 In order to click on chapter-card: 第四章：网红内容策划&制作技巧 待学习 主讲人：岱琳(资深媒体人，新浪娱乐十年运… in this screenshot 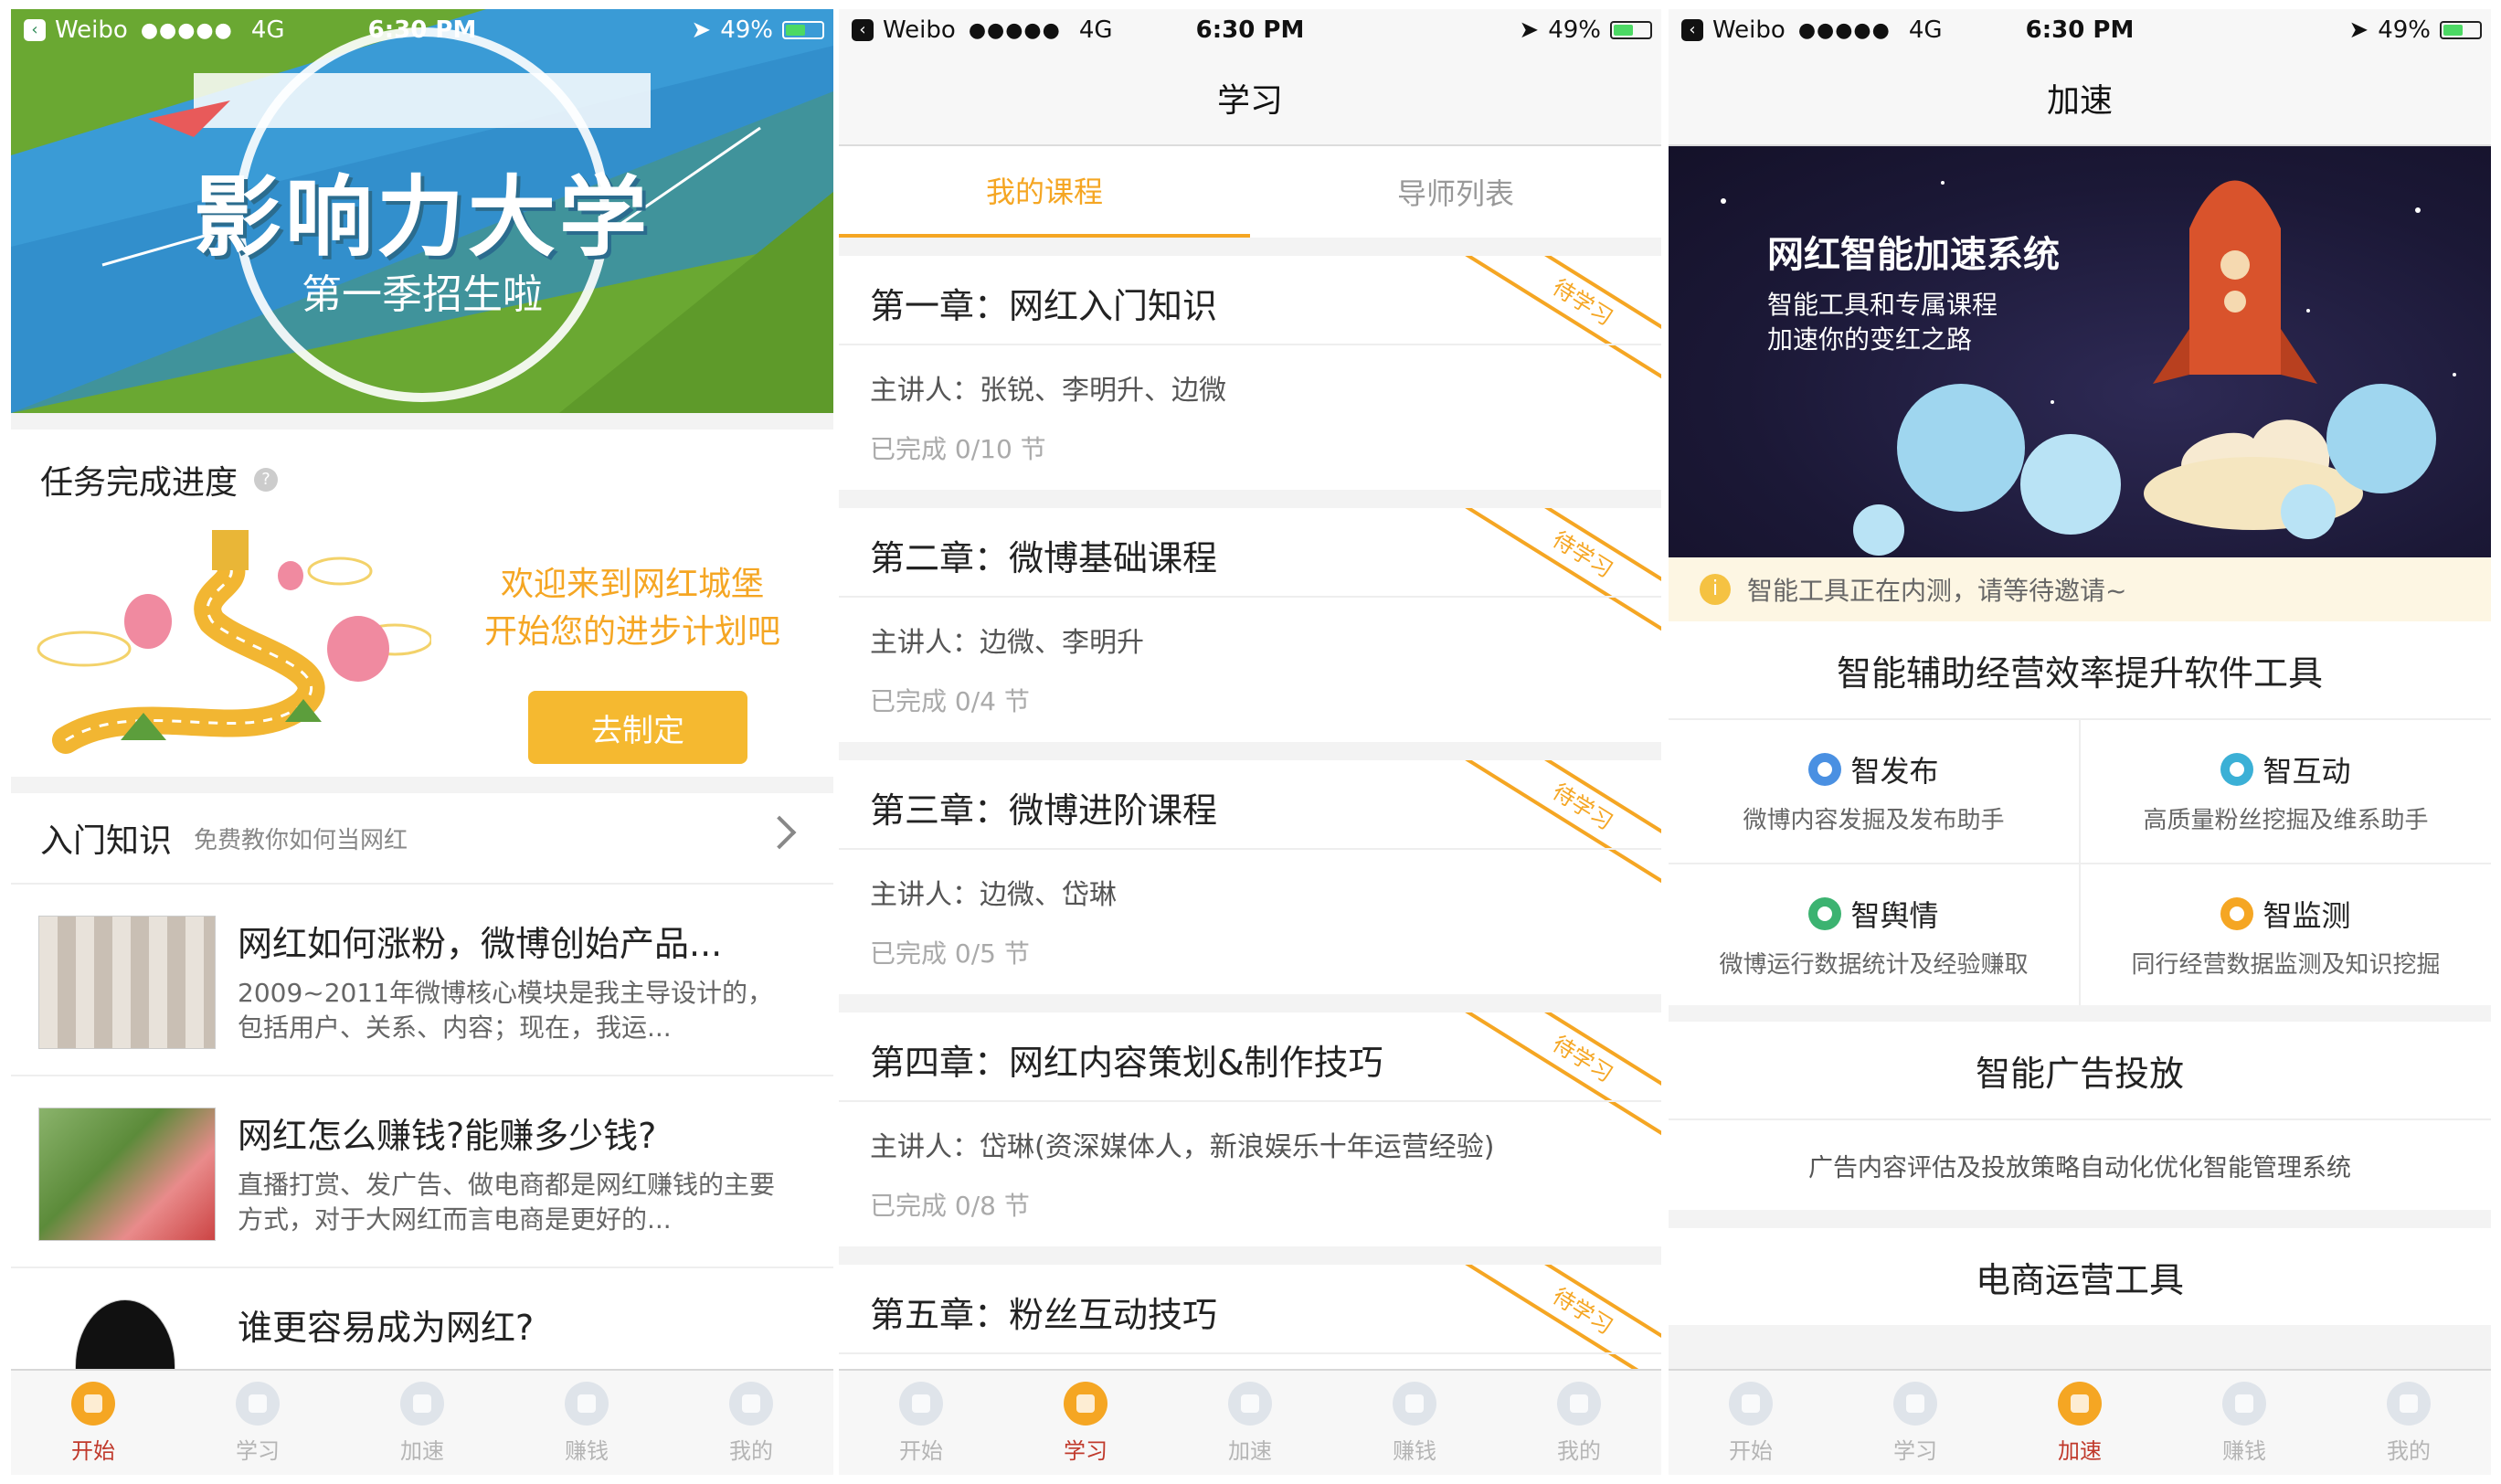, I will do `click(1250, 1129)`.